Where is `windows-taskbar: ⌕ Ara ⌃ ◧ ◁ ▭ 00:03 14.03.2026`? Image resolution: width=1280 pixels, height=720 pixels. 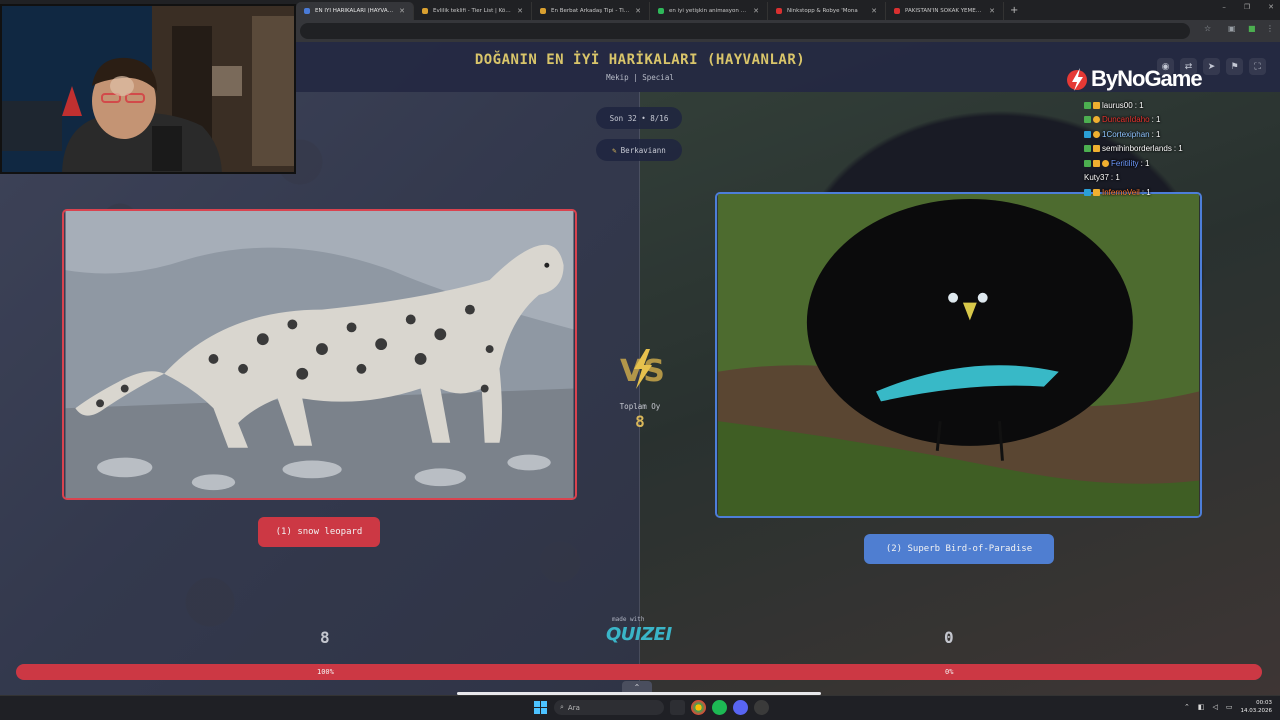 windows-taskbar: ⌕ Ara ⌃ ◧ ◁ ▭ 00:03 14.03.2026 is located at coordinates (640, 707).